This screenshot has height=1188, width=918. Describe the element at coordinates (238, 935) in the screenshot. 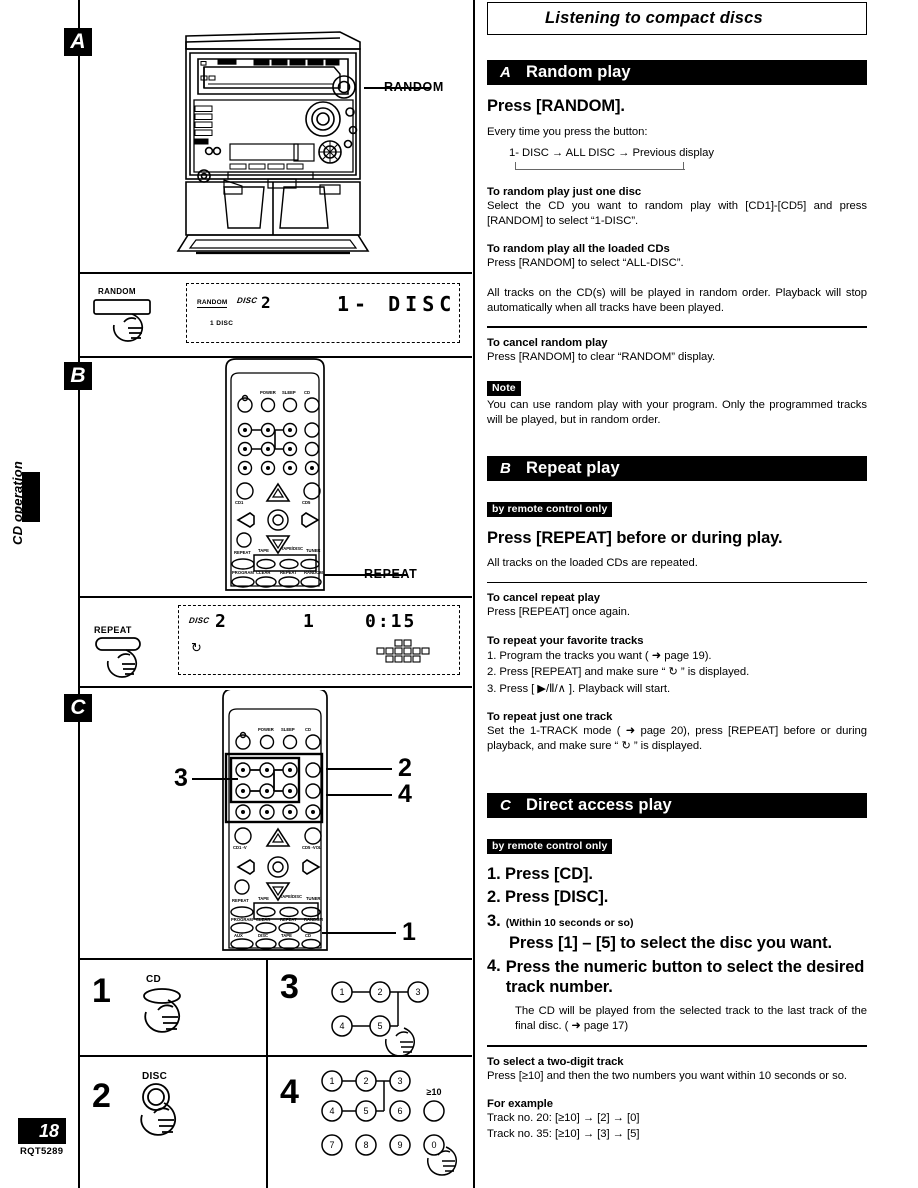

I see `svg-text: AUX` at that location.